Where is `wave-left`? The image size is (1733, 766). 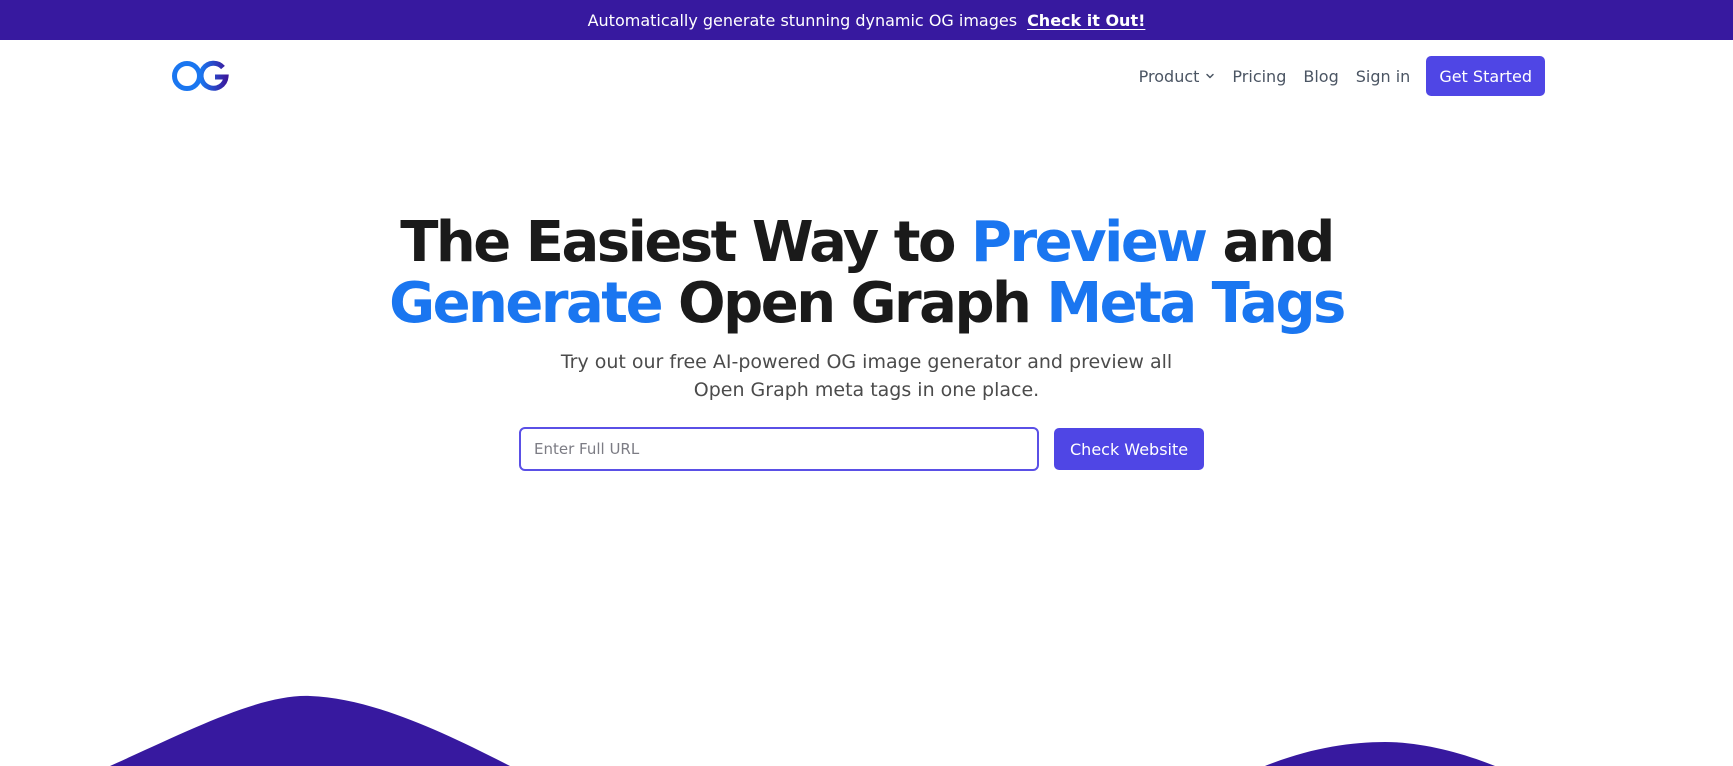 wave-left is located at coordinates (310, 730).